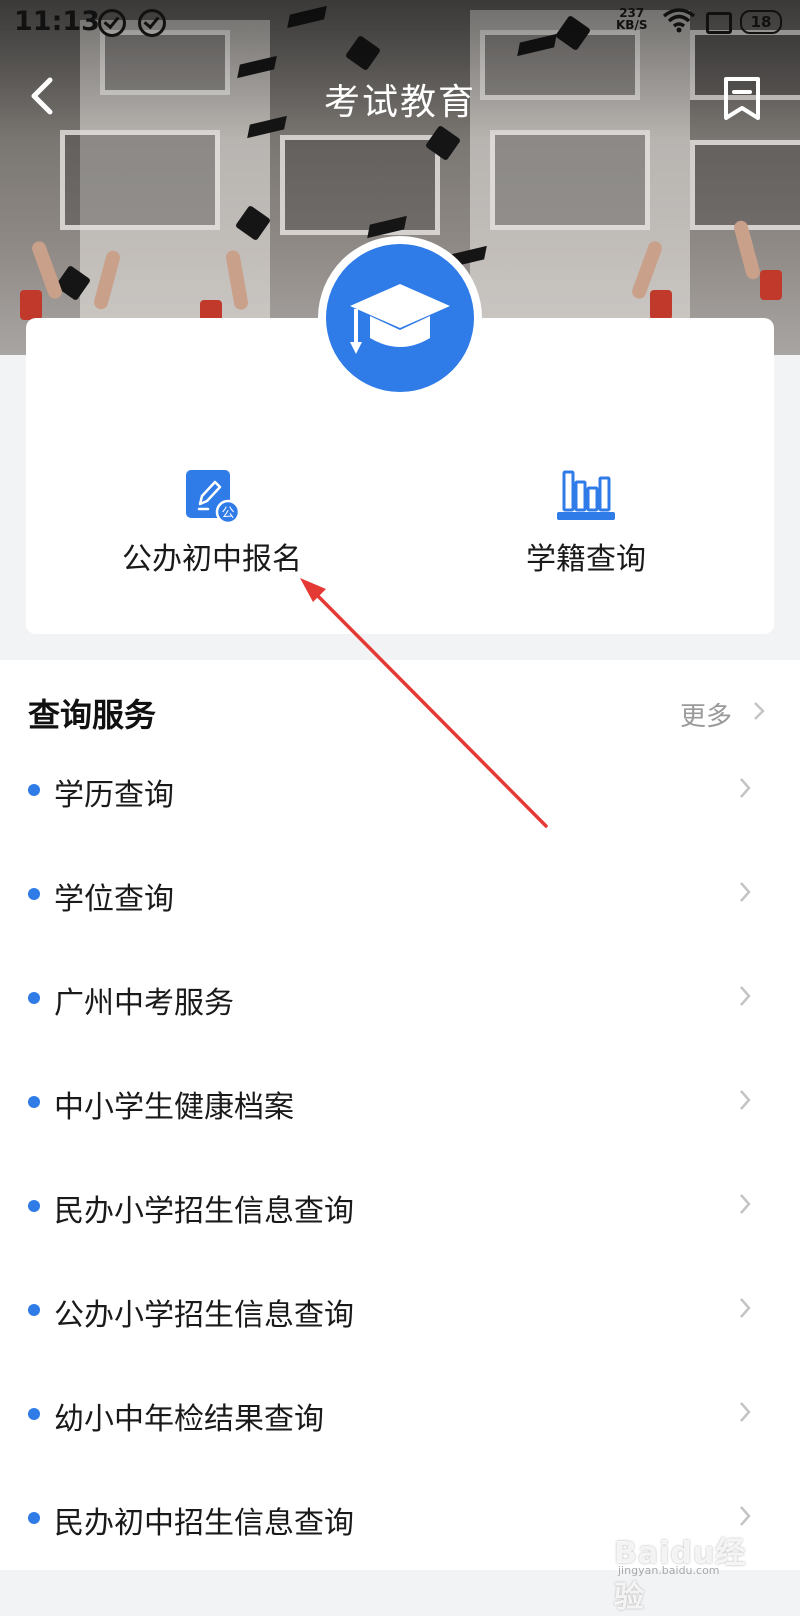  I want to click on list-item: 广州中考服务, so click(400, 1000).